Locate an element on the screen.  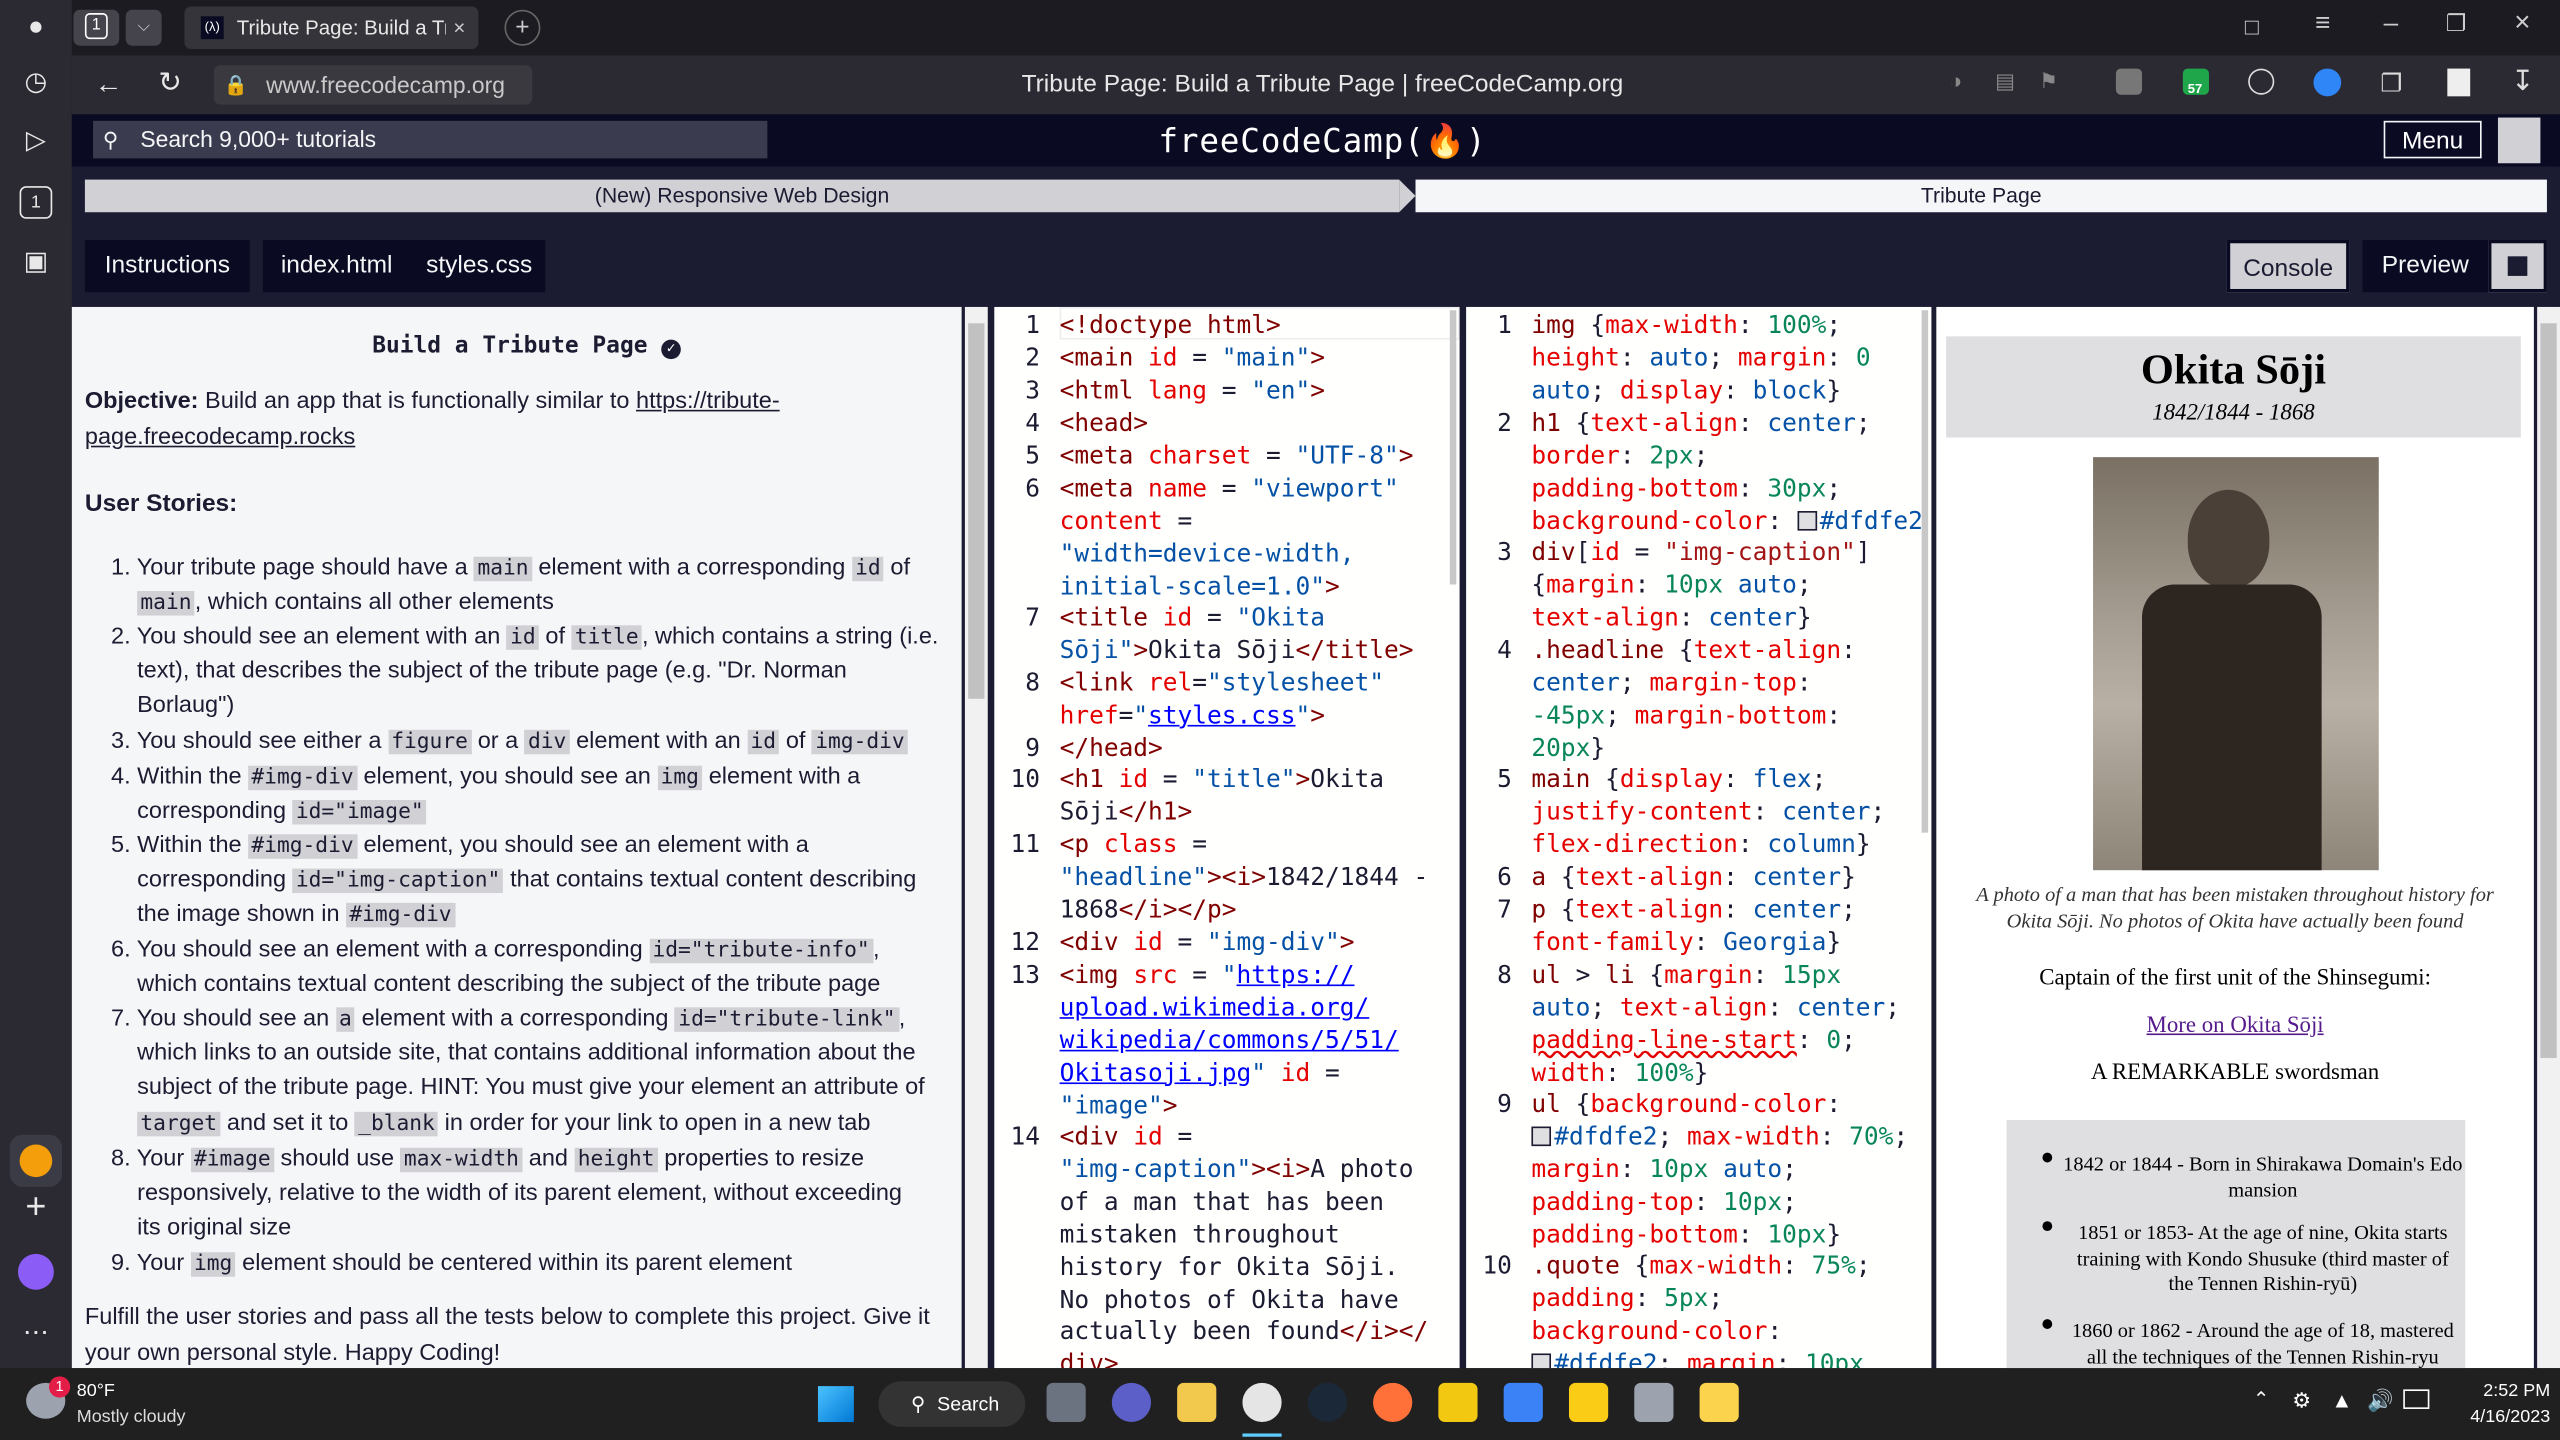
alice-assistant-icon is located at coordinates (35, 1271).